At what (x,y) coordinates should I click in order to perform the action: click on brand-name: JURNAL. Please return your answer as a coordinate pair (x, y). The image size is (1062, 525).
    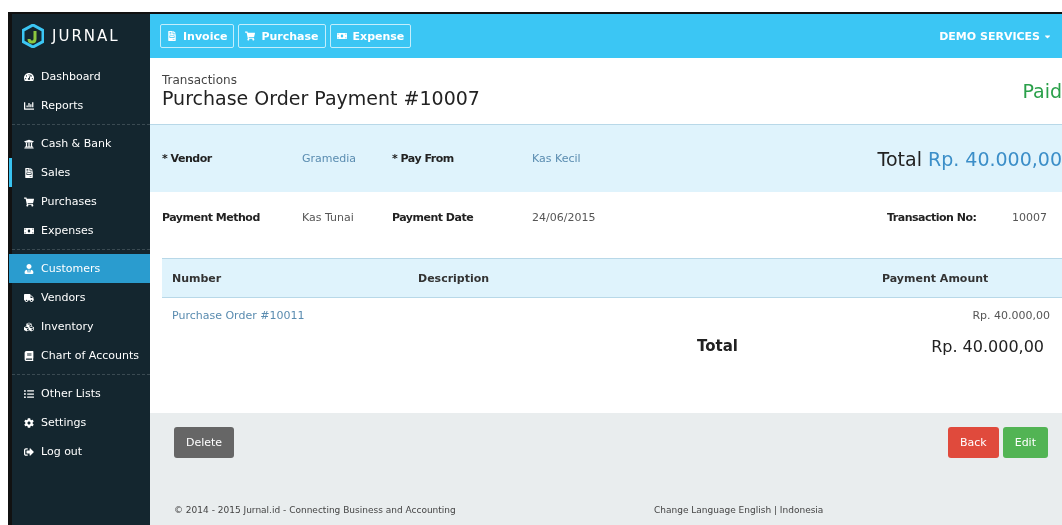
    Looking at the image, I should click on (86, 36).